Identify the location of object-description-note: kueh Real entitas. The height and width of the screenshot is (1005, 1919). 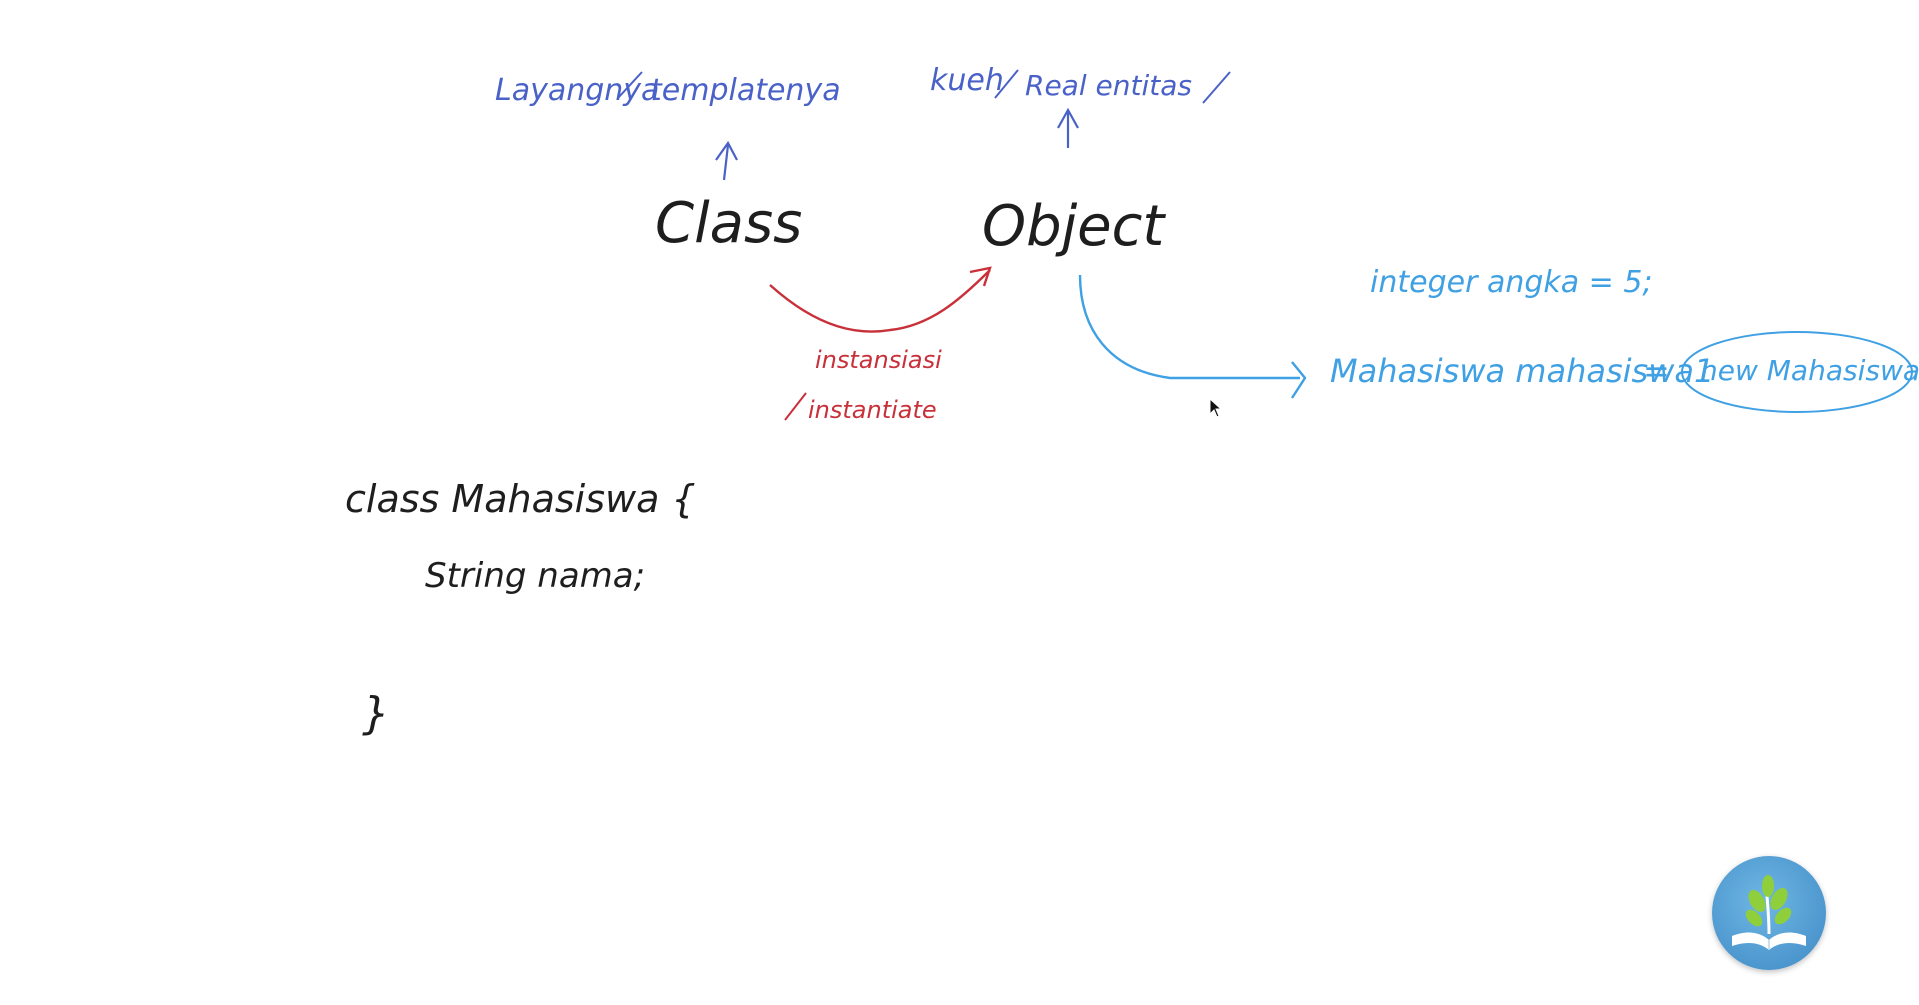
(1080, 83).